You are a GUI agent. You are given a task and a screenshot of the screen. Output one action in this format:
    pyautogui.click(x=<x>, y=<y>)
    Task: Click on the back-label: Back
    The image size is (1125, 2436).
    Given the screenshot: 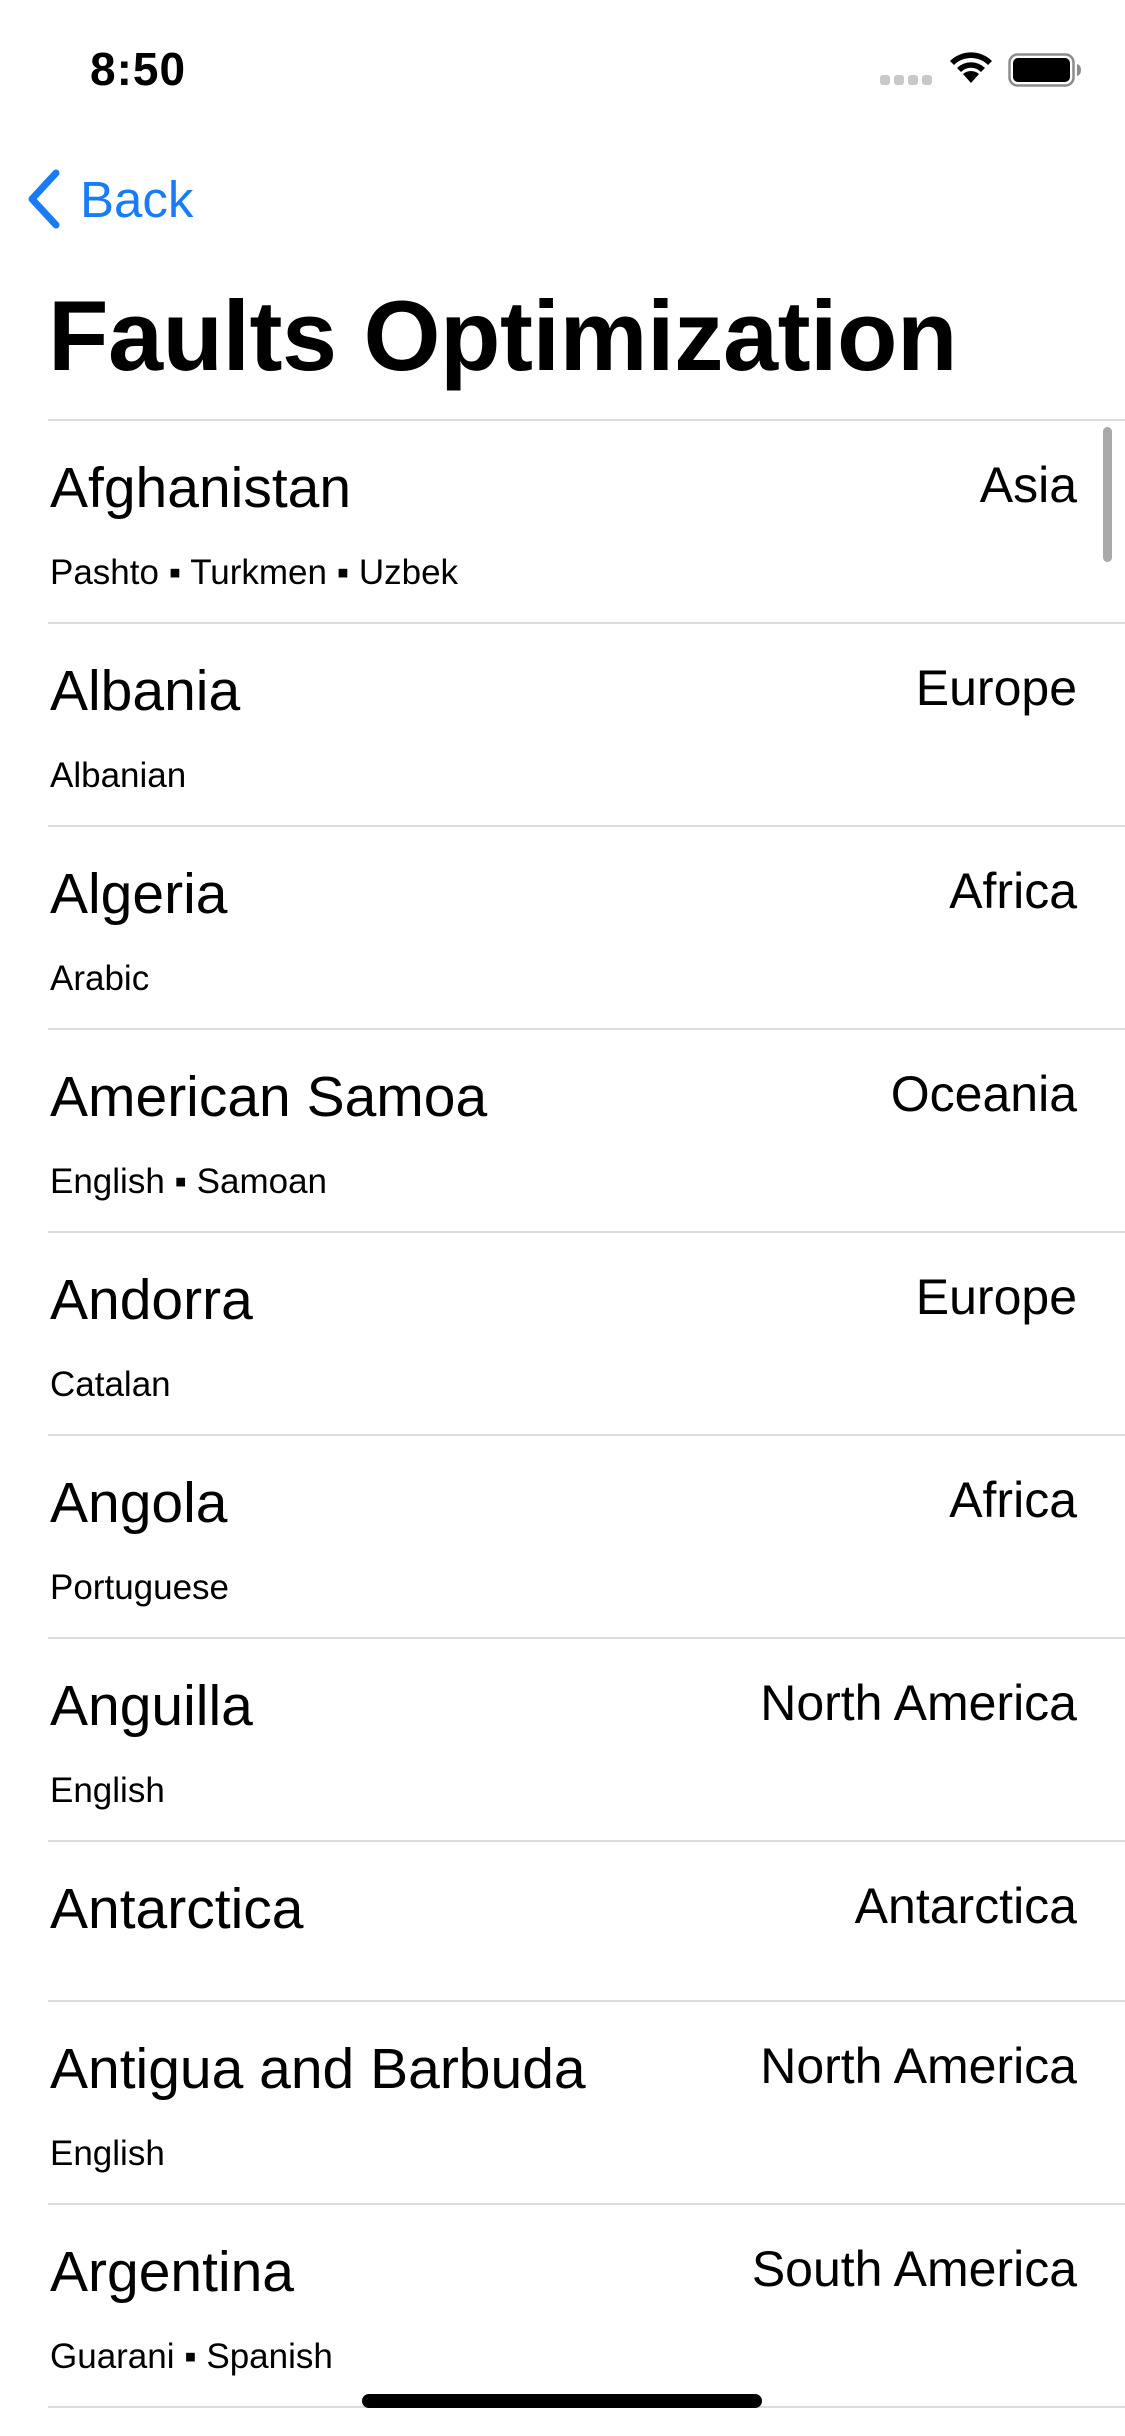 What is the action you would take?
    pyautogui.click(x=137, y=199)
    